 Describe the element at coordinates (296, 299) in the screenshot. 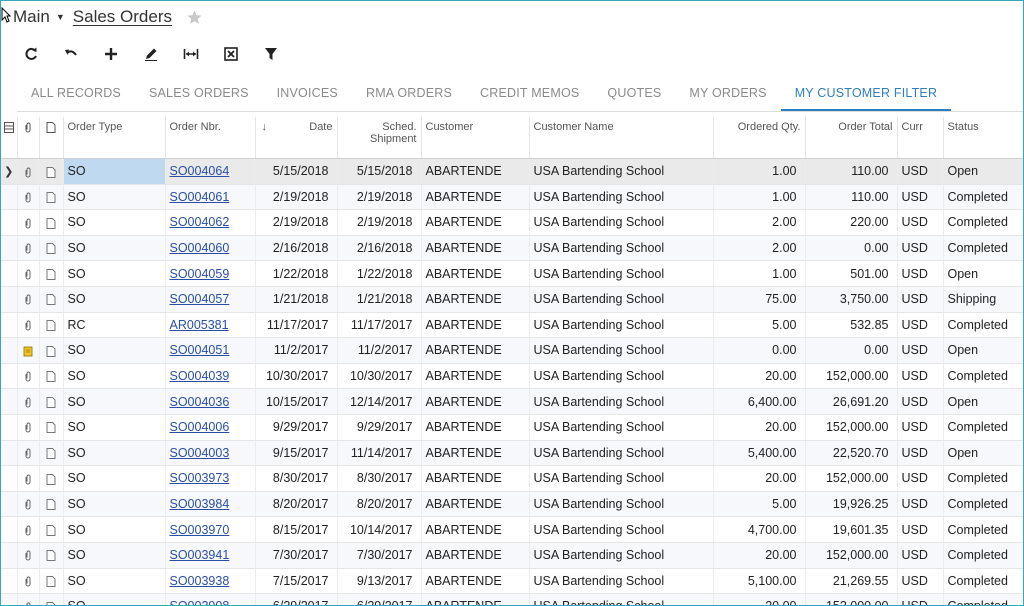

I see `cell-date: 1/21/2018` at that location.